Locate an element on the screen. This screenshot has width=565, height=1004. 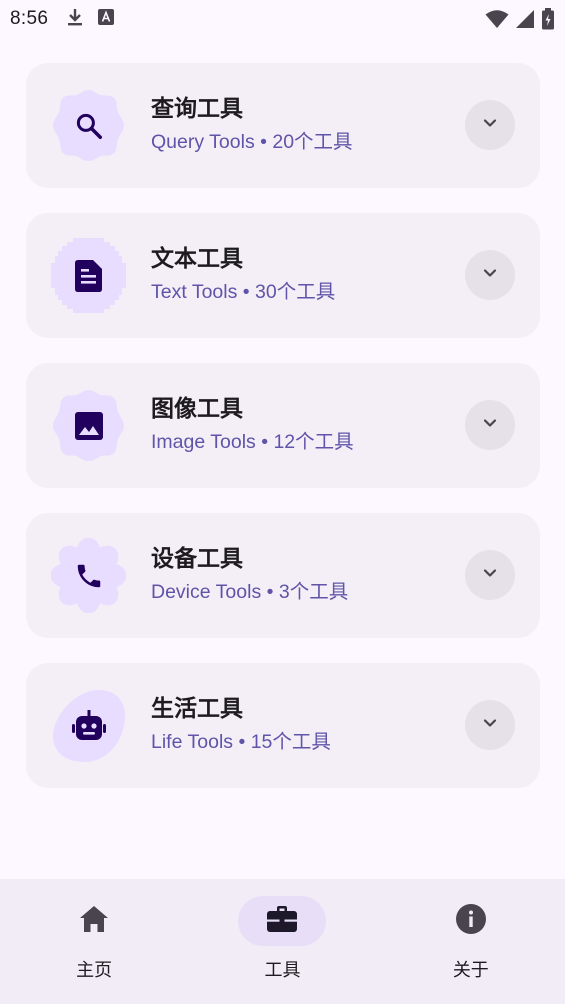
status-notification-icons is located at coordinates (90, 19).